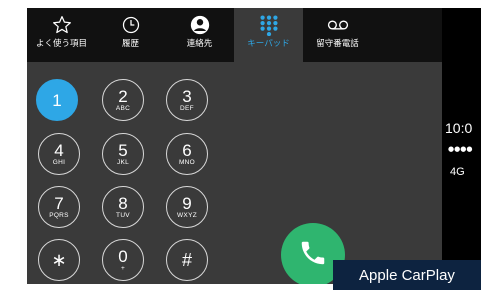  Describe the element at coordinates (59, 215) in the screenshot. I see `key-letters: PQRS` at that location.